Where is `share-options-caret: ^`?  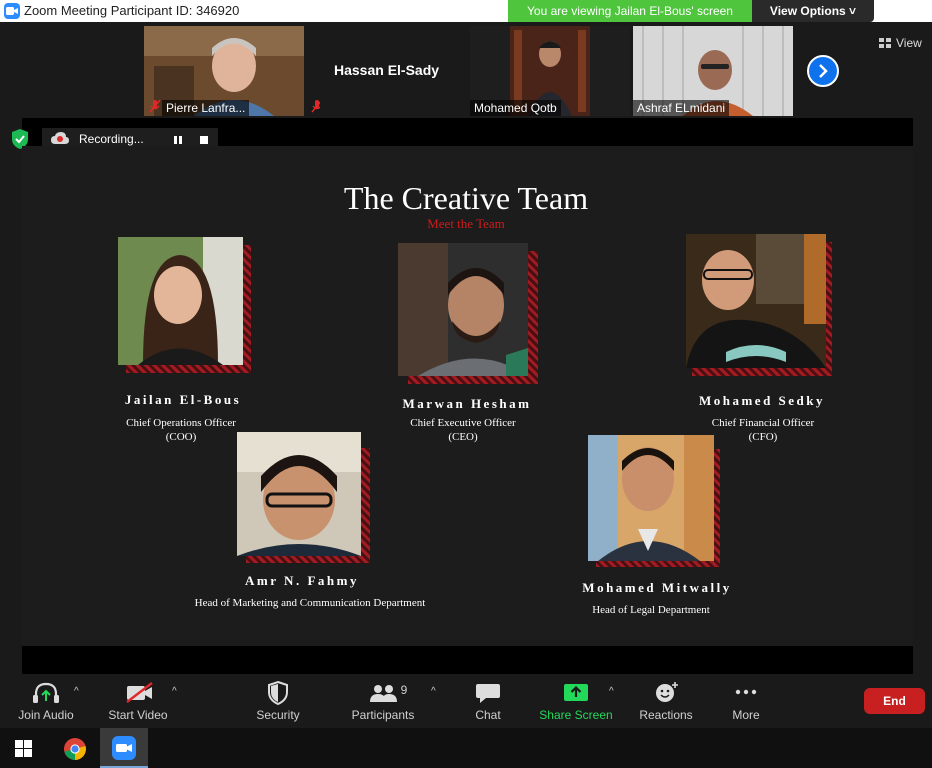
share-options-caret: ^ is located at coordinates (611, 691).